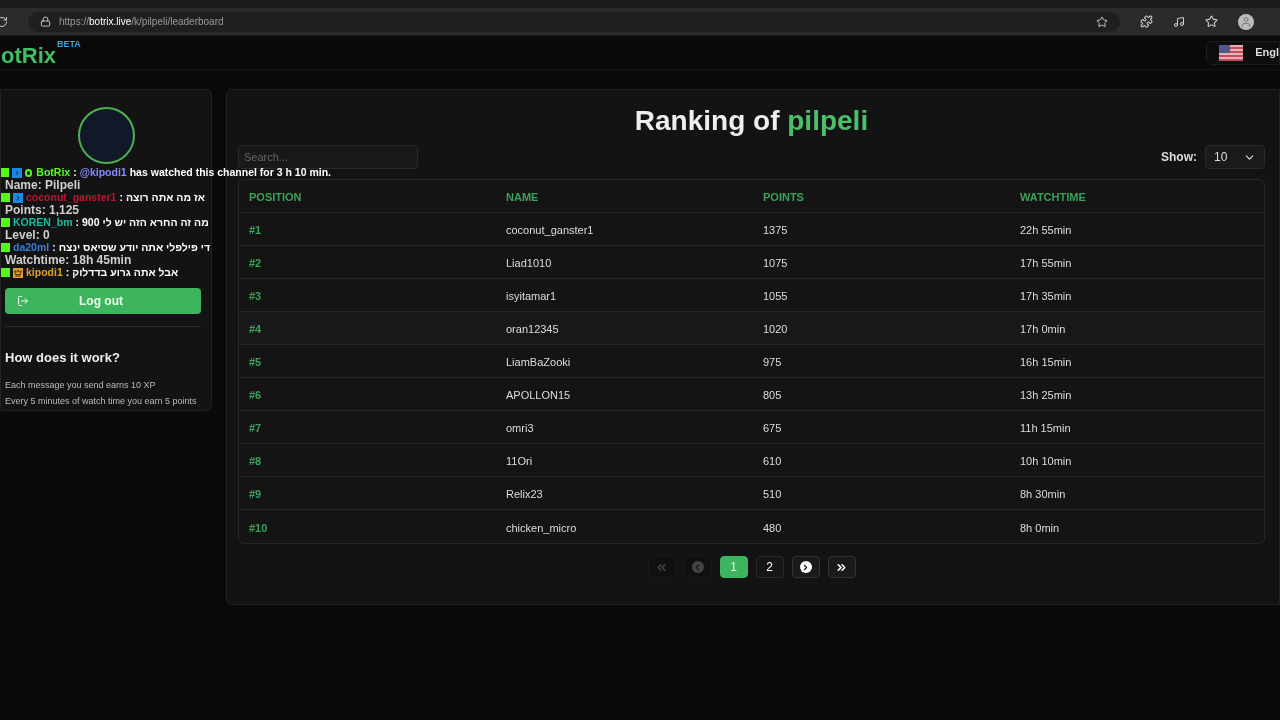 This screenshot has width=1280, height=720. What do you see at coordinates (775, 296) in the screenshot?
I see `table-cell: 1055` at bounding box center [775, 296].